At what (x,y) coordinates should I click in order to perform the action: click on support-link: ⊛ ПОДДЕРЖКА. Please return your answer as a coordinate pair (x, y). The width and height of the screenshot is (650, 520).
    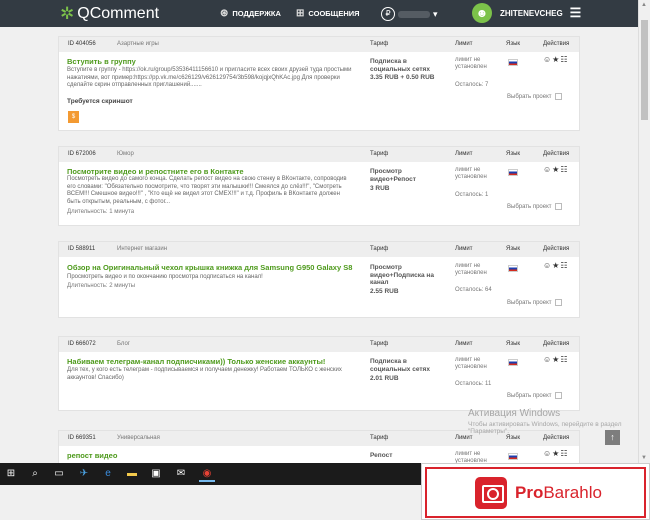
    Looking at the image, I should click on (250, 13).